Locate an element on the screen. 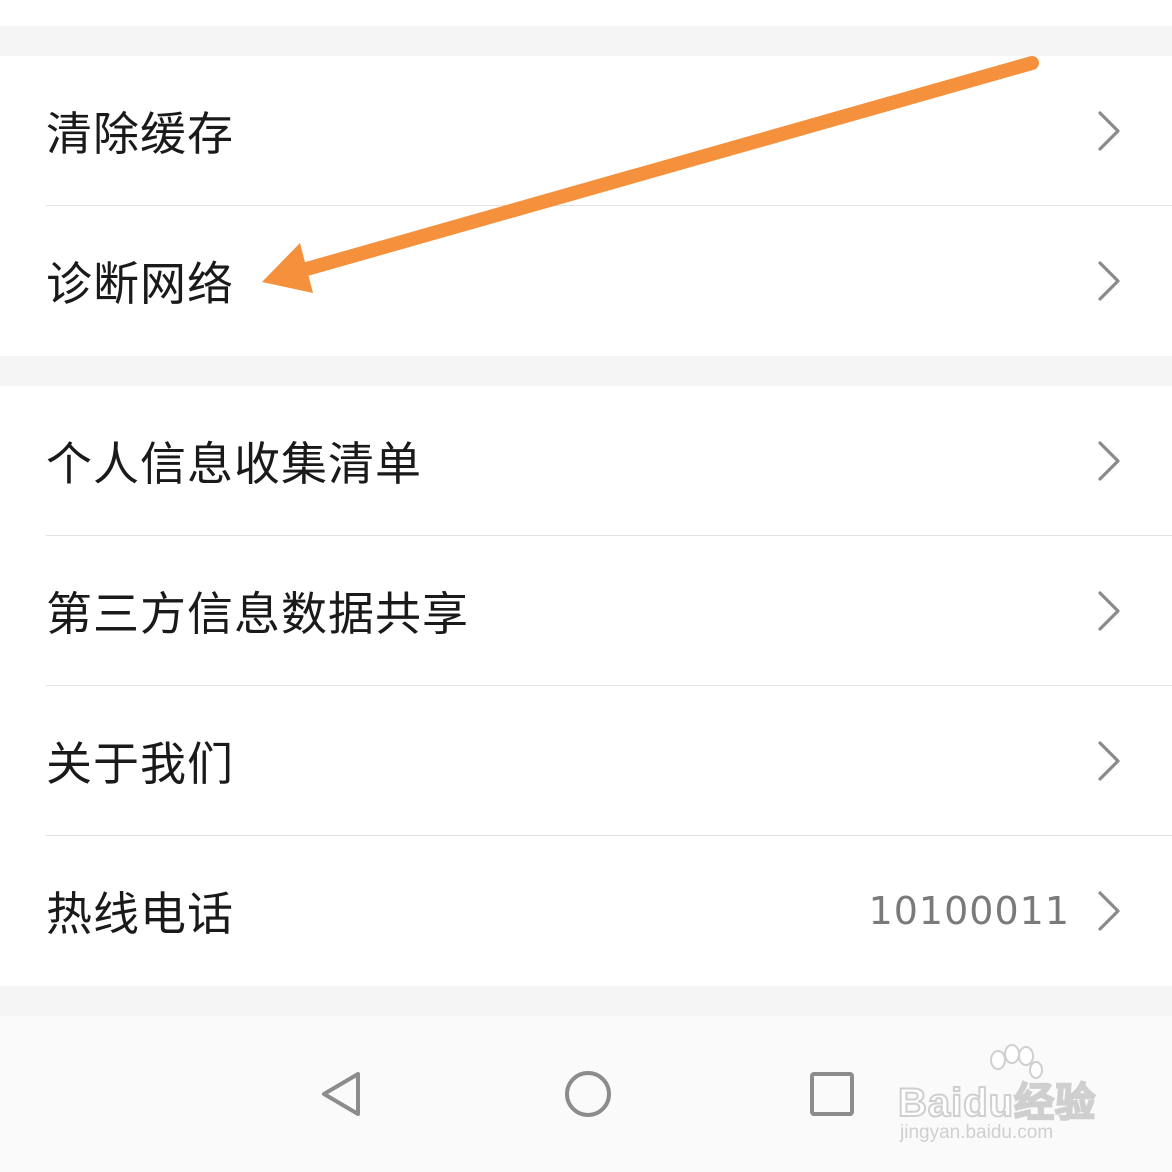 Image resolution: width=1172 pixels, height=1172 pixels. hotline-number: 10100011 is located at coordinates (969, 911).